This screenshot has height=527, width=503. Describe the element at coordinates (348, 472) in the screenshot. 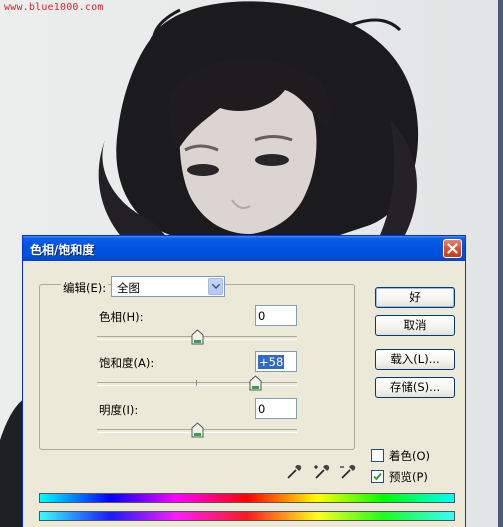

I see `eyedropper-minus-icon` at that location.